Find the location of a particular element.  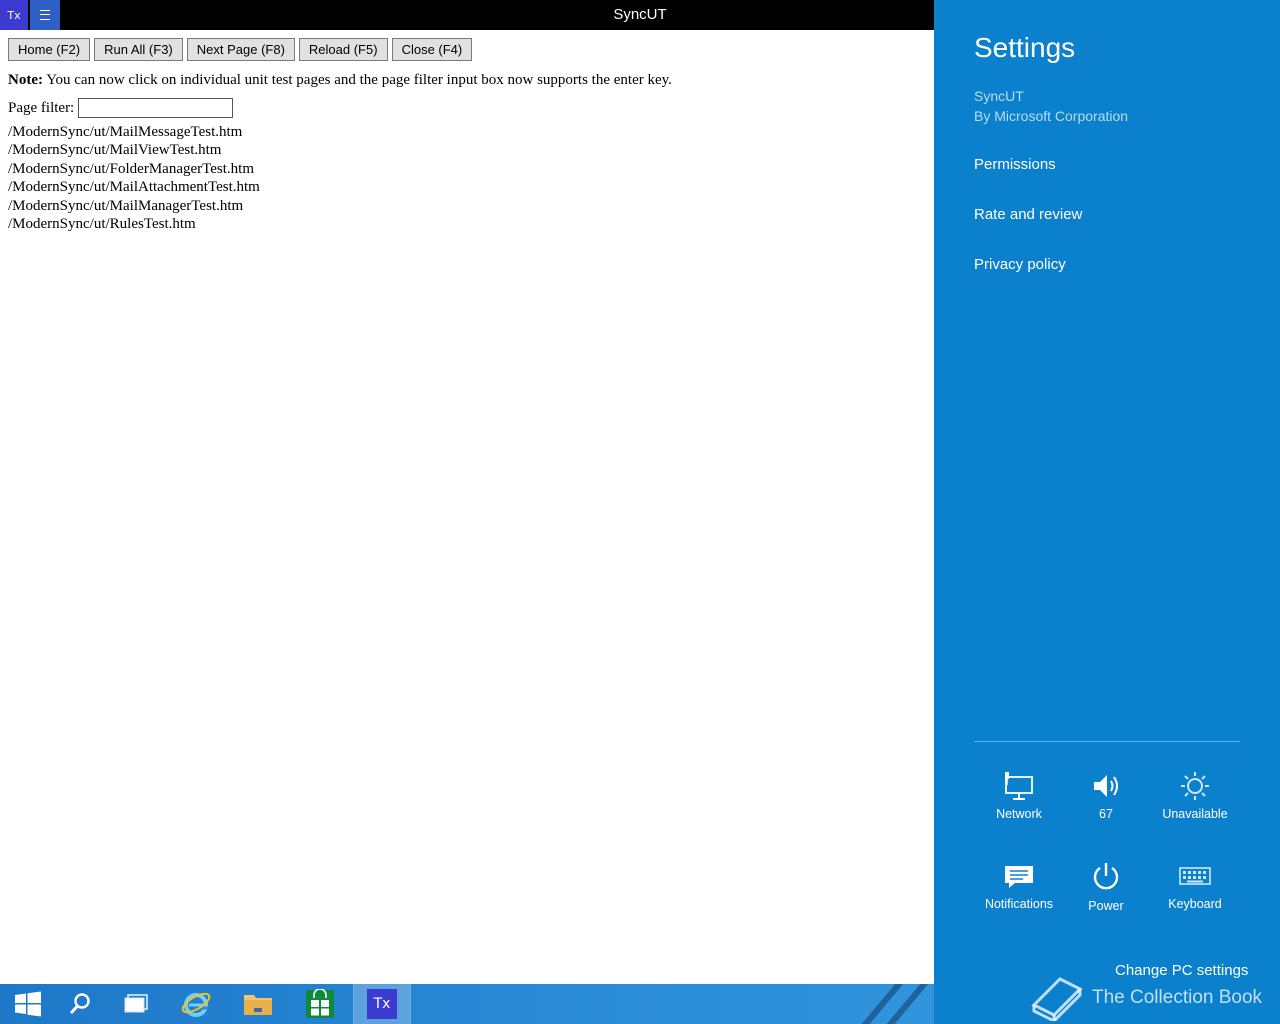

watermark: The Collection Book is located at coordinates (1146, 998).